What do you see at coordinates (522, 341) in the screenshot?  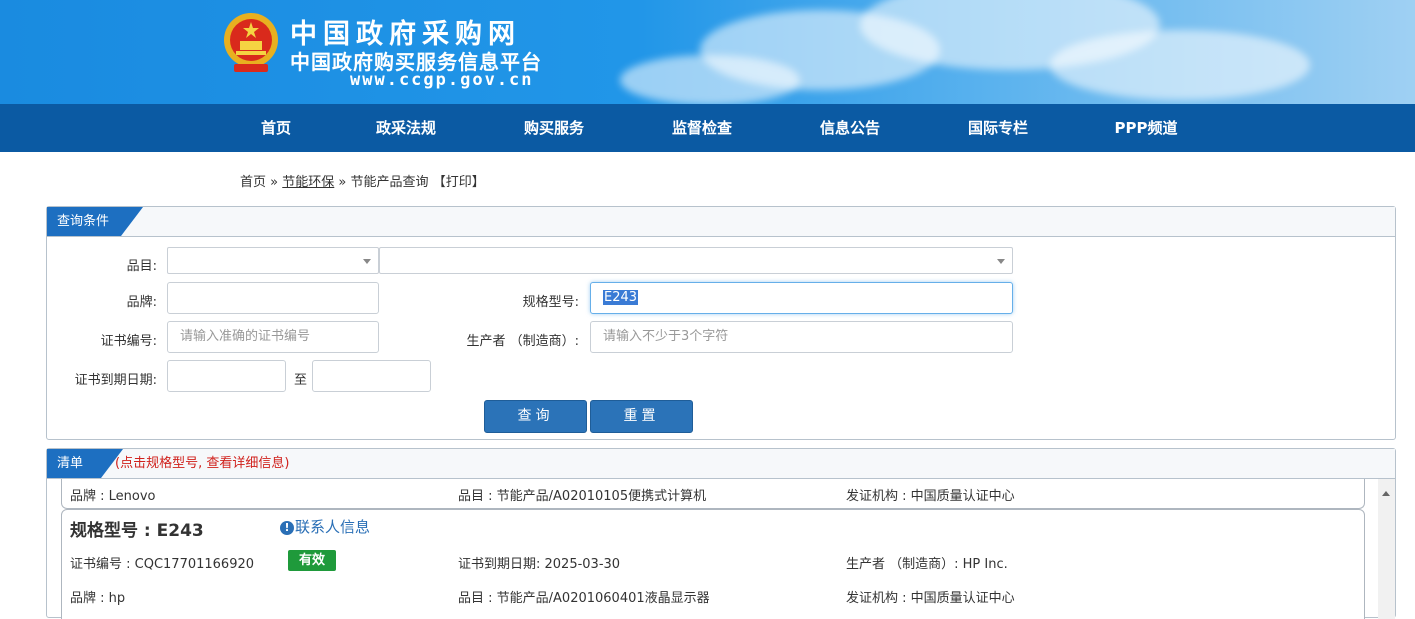 I see `manufacturer-label: 生产者 （制造商）:` at bounding box center [522, 341].